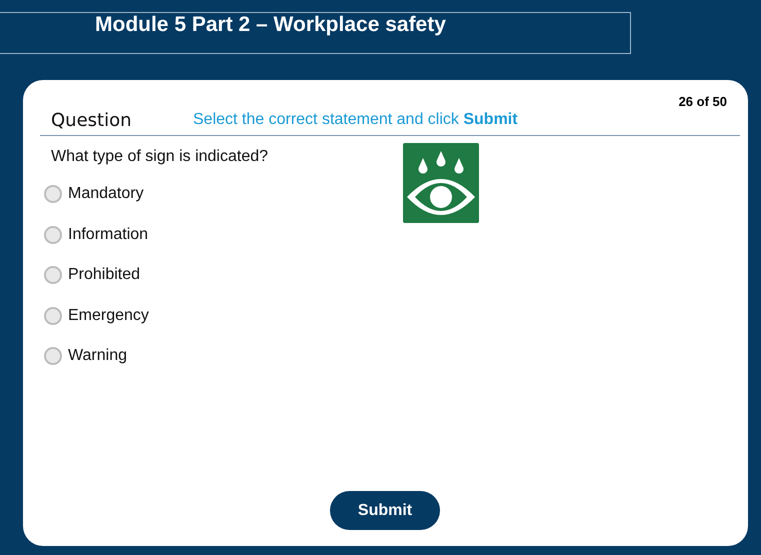 The image size is (761, 555). I want to click on option-label: Information, so click(108, 235).